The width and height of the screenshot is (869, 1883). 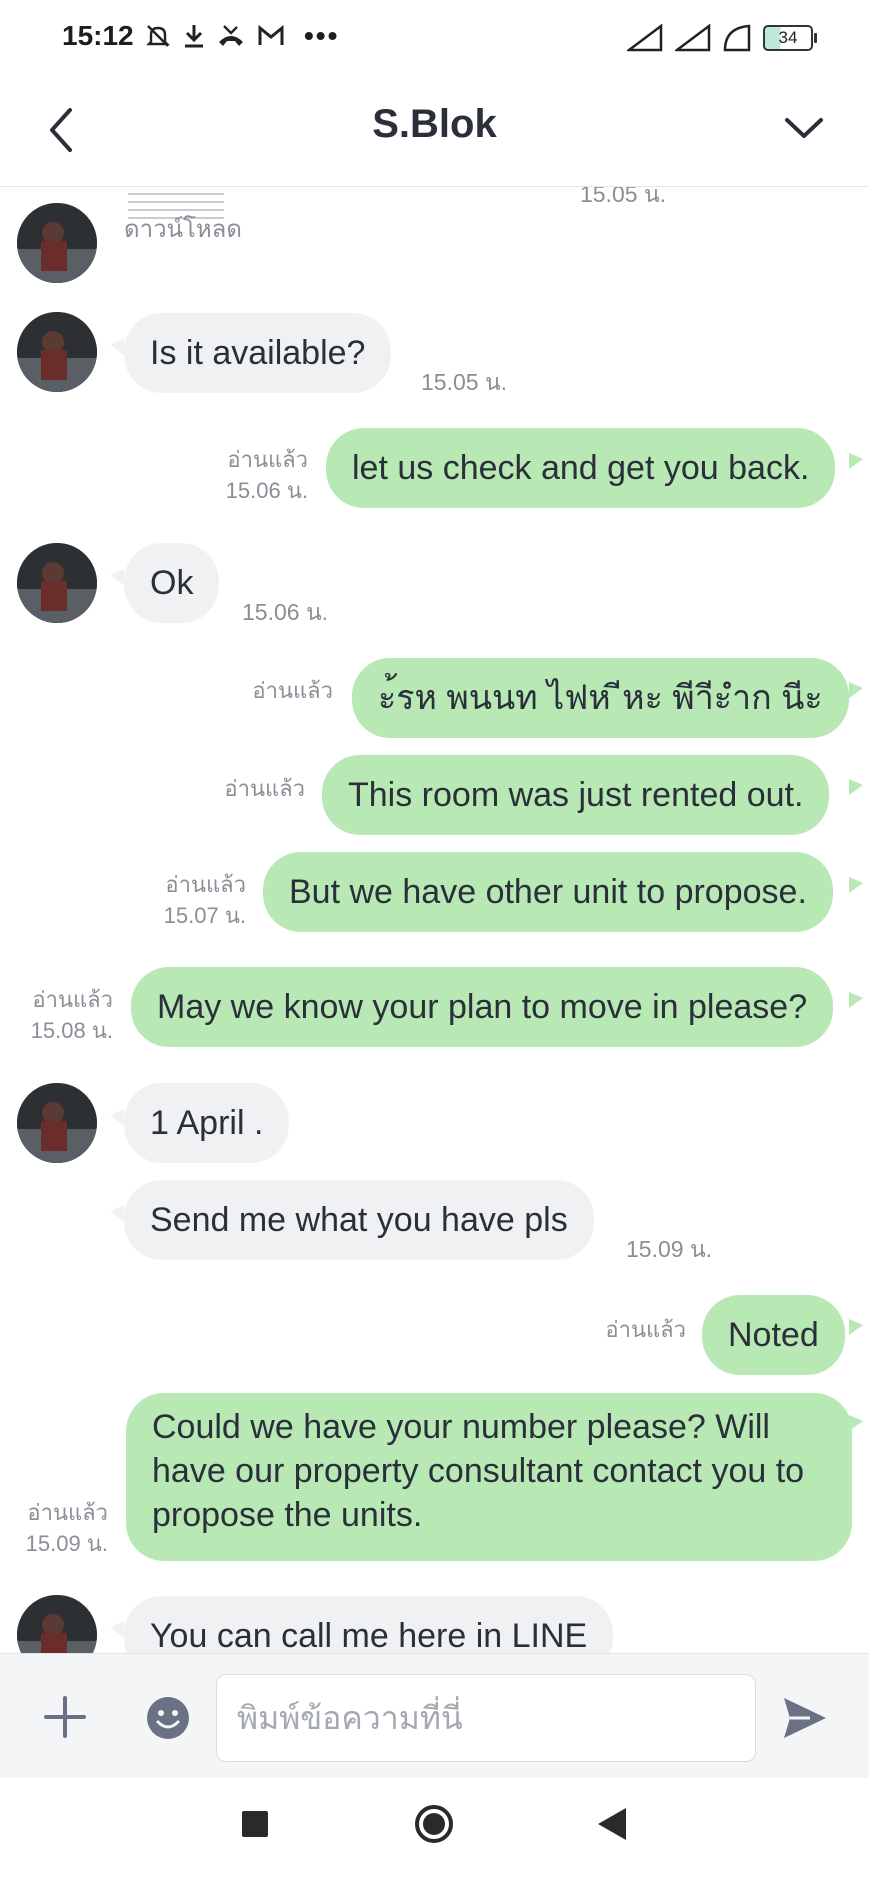 I want to click on message-time: 15.08 น., so click(x=71, y=1030).